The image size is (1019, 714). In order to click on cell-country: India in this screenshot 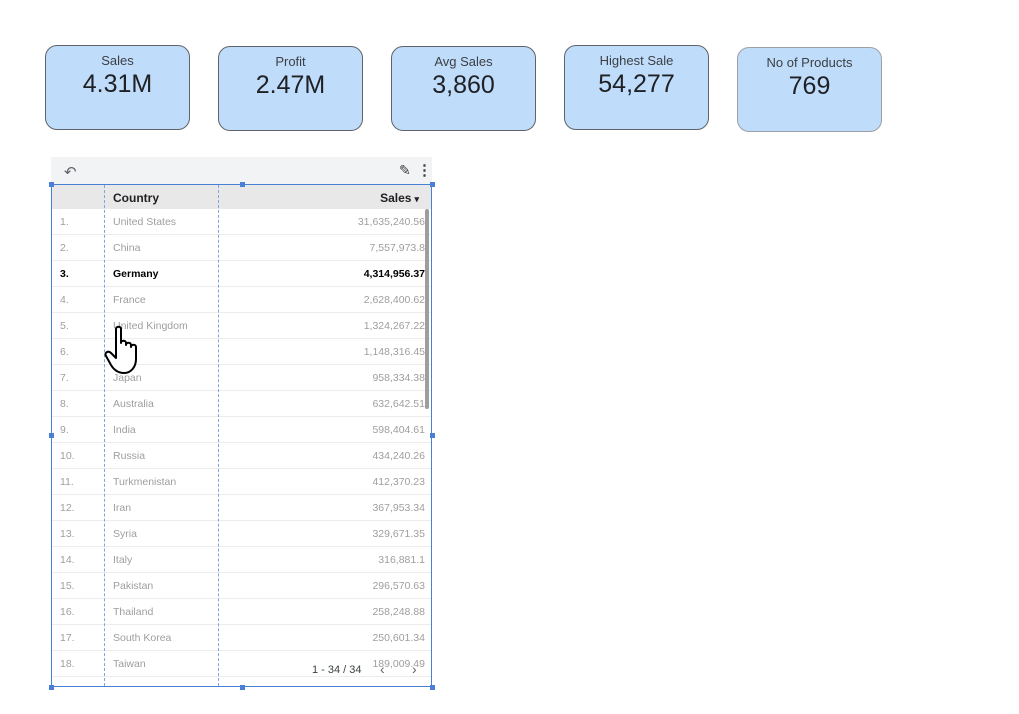, I will do `click(124, 430)`.